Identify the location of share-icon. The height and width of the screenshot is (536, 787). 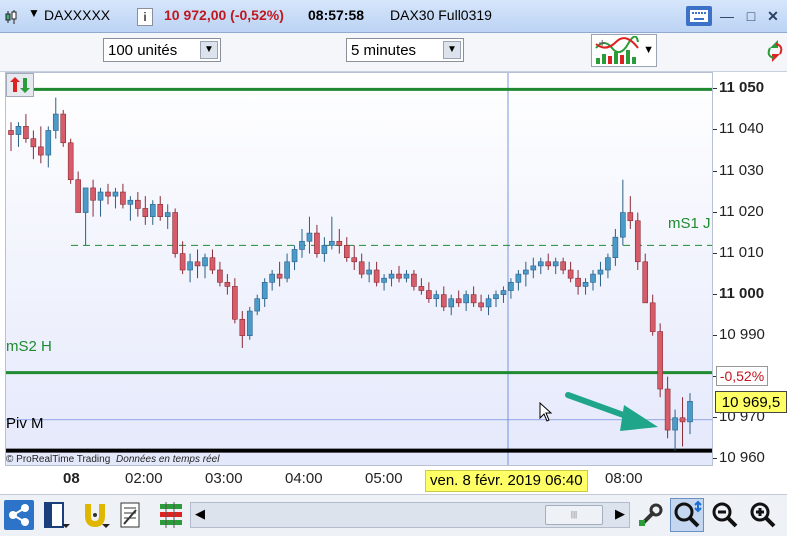
(19, 515).